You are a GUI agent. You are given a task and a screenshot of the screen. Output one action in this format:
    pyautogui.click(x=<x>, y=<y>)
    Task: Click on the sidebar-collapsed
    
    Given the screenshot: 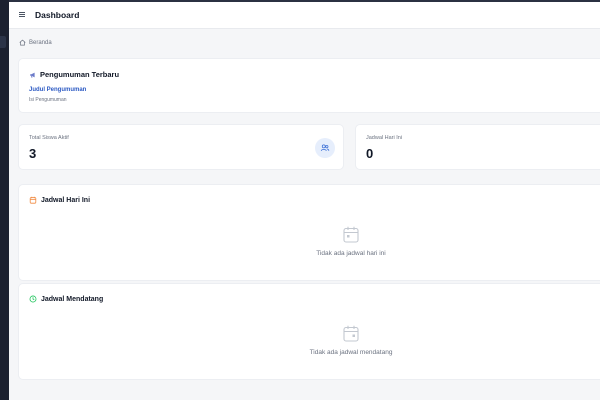 What is the action you would take?
    pyautogui.click(x=4, y=200)
    